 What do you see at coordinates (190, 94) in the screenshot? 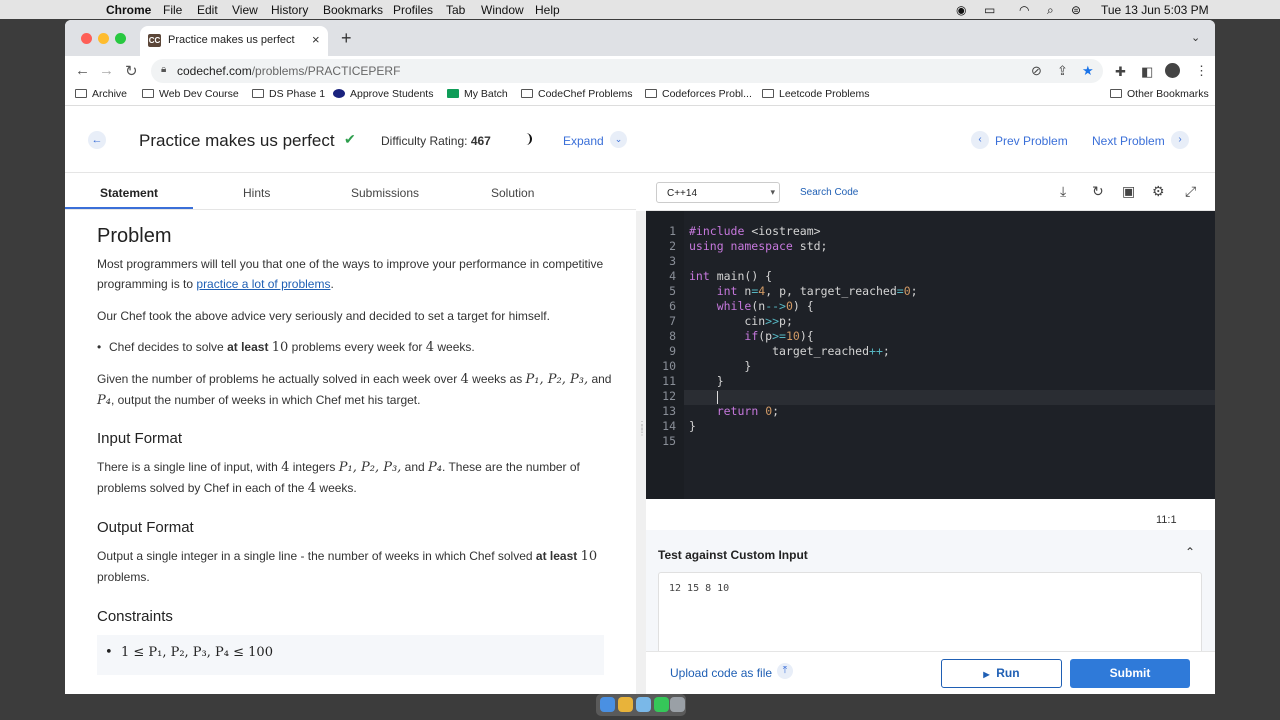
I see `bookmark-web-dev: Web Dev Course` at bounding box center [190, 94].